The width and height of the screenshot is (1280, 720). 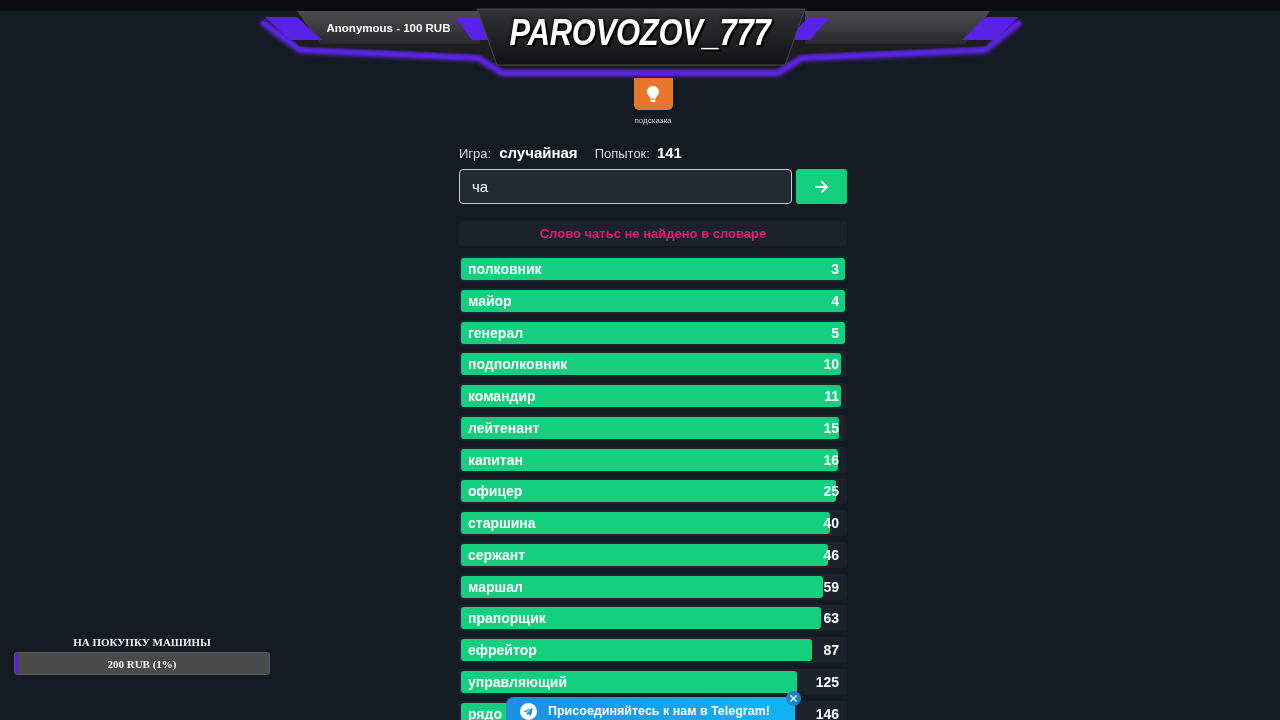 I want to click on guess-rank: 87, so click(x=831, y=650).